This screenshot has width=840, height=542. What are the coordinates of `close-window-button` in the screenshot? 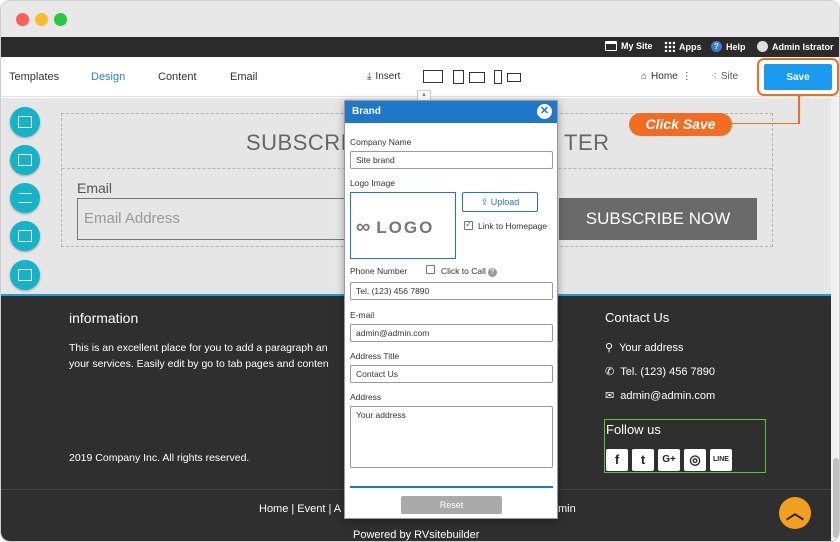 It's located at (22, 19).